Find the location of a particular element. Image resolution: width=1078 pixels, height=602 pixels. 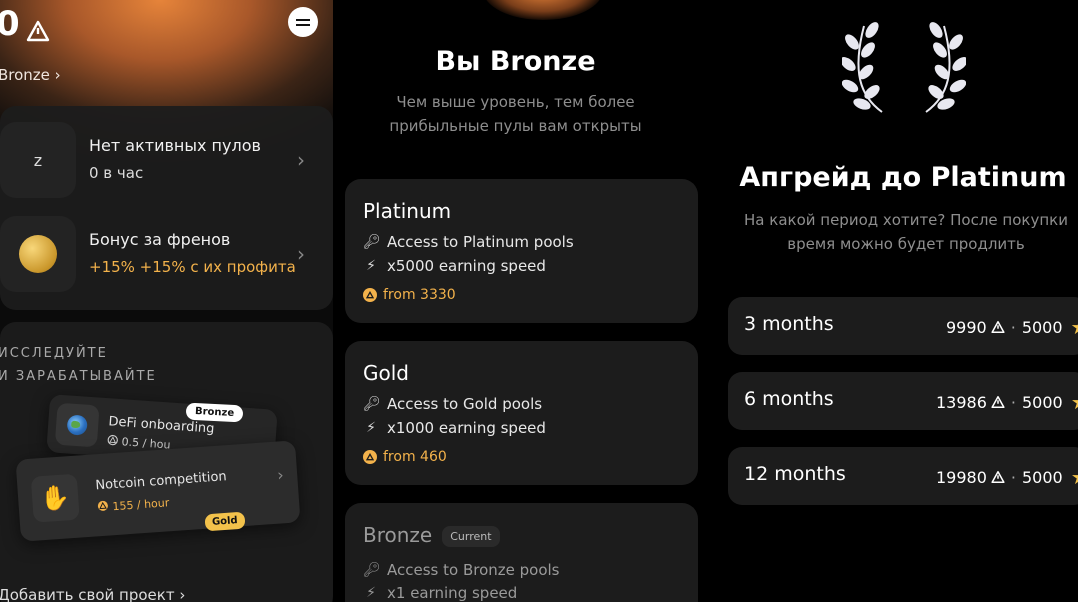

level-name: Gold is located at coordinates (386, 373).